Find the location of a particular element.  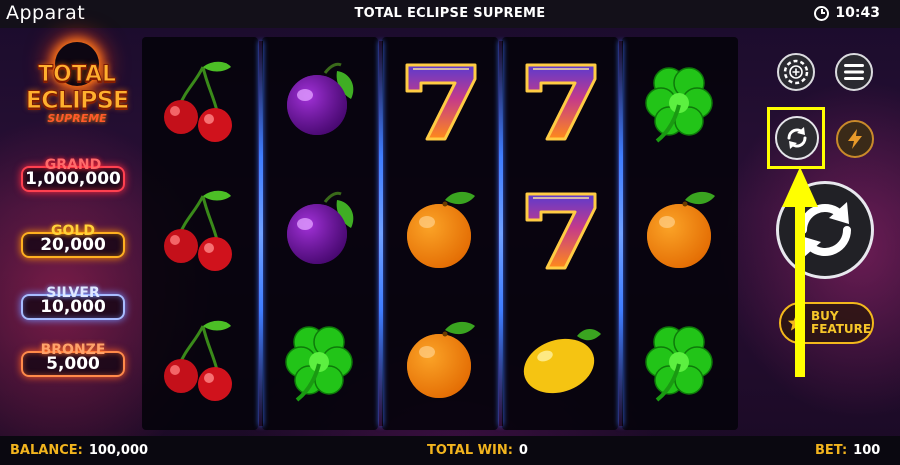

clock-time: 10:43 is located at coordinates (857, 13).